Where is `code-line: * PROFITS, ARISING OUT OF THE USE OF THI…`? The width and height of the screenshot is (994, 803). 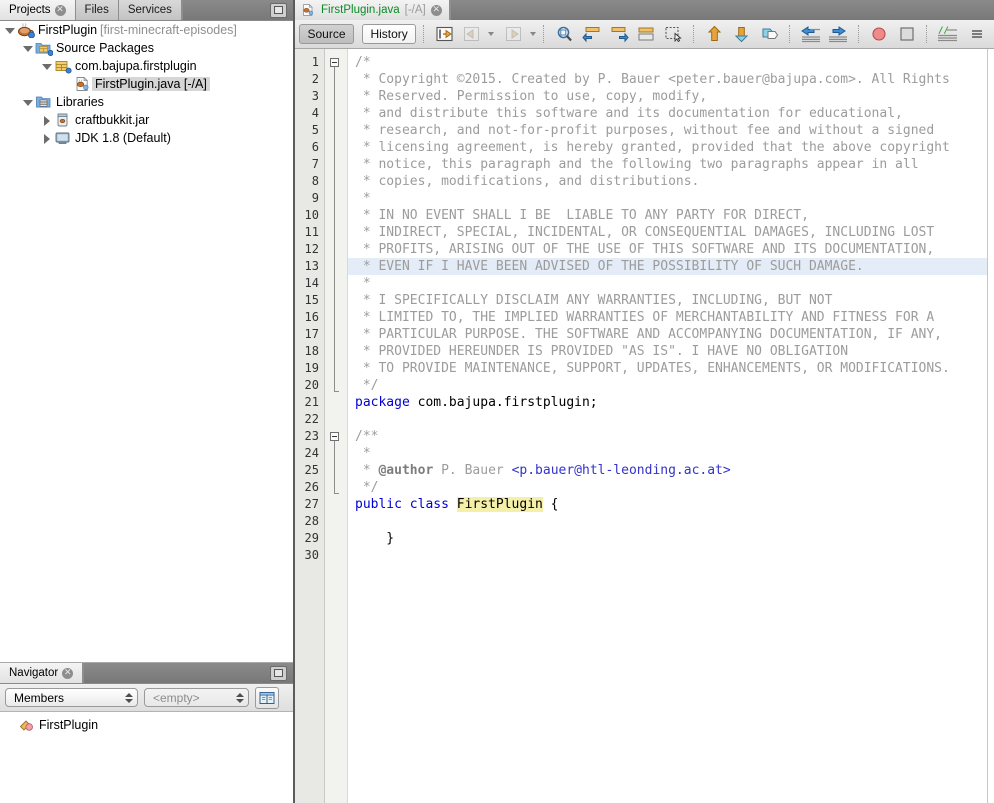 code-line: * PROFITS, ARISING OUT OF THE USE OF THI… is located at coordinates (671, 249).